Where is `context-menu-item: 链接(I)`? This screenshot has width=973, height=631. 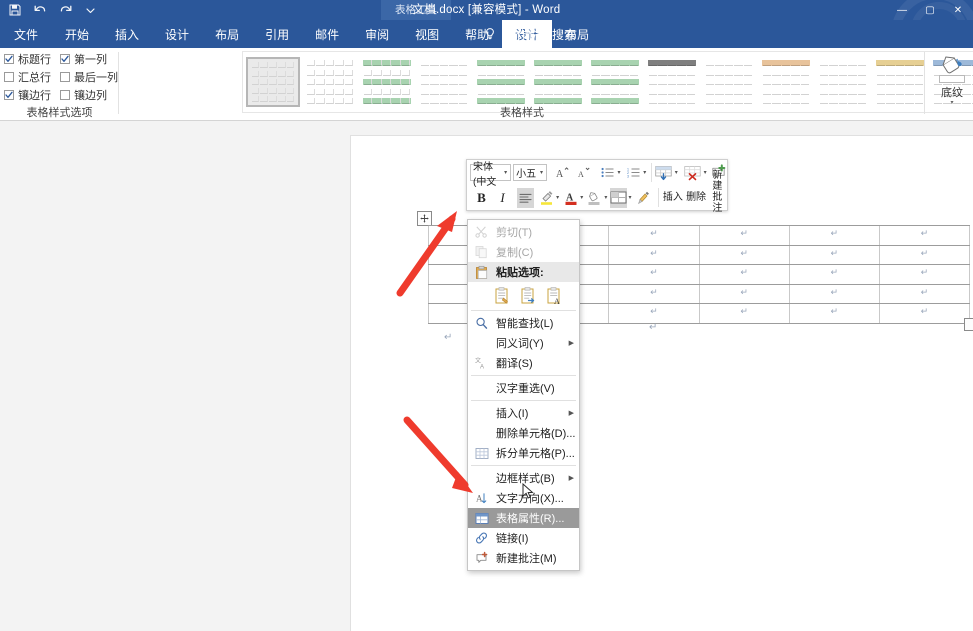
context-menu-item: 链接(I) is located at coordinates (523, 538).